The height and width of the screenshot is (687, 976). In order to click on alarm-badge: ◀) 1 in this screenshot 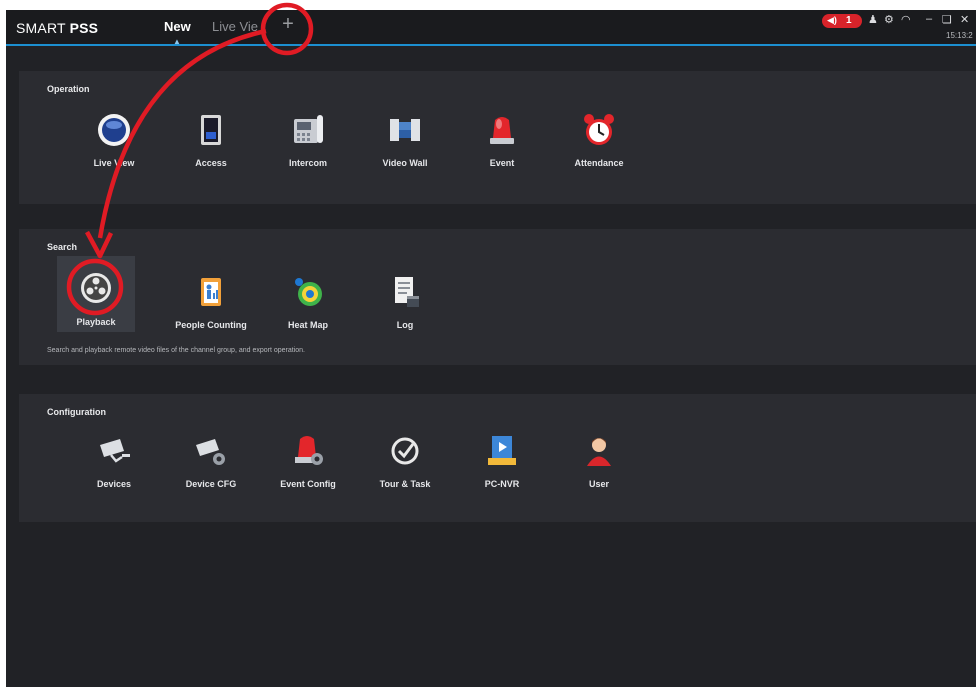, I will do `click(842, 21)`.